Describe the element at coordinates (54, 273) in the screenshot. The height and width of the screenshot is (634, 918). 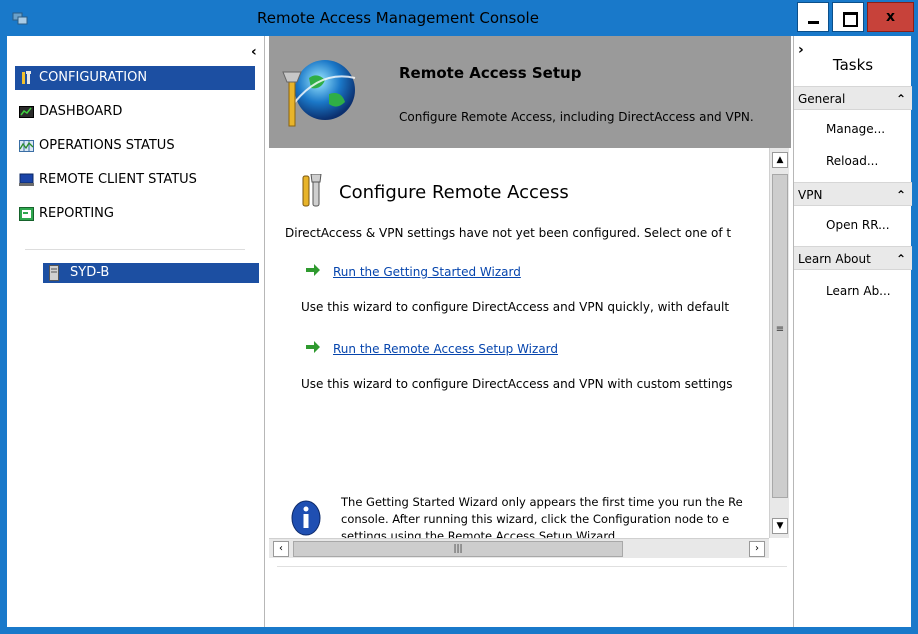
I see `server-icon` at that location.